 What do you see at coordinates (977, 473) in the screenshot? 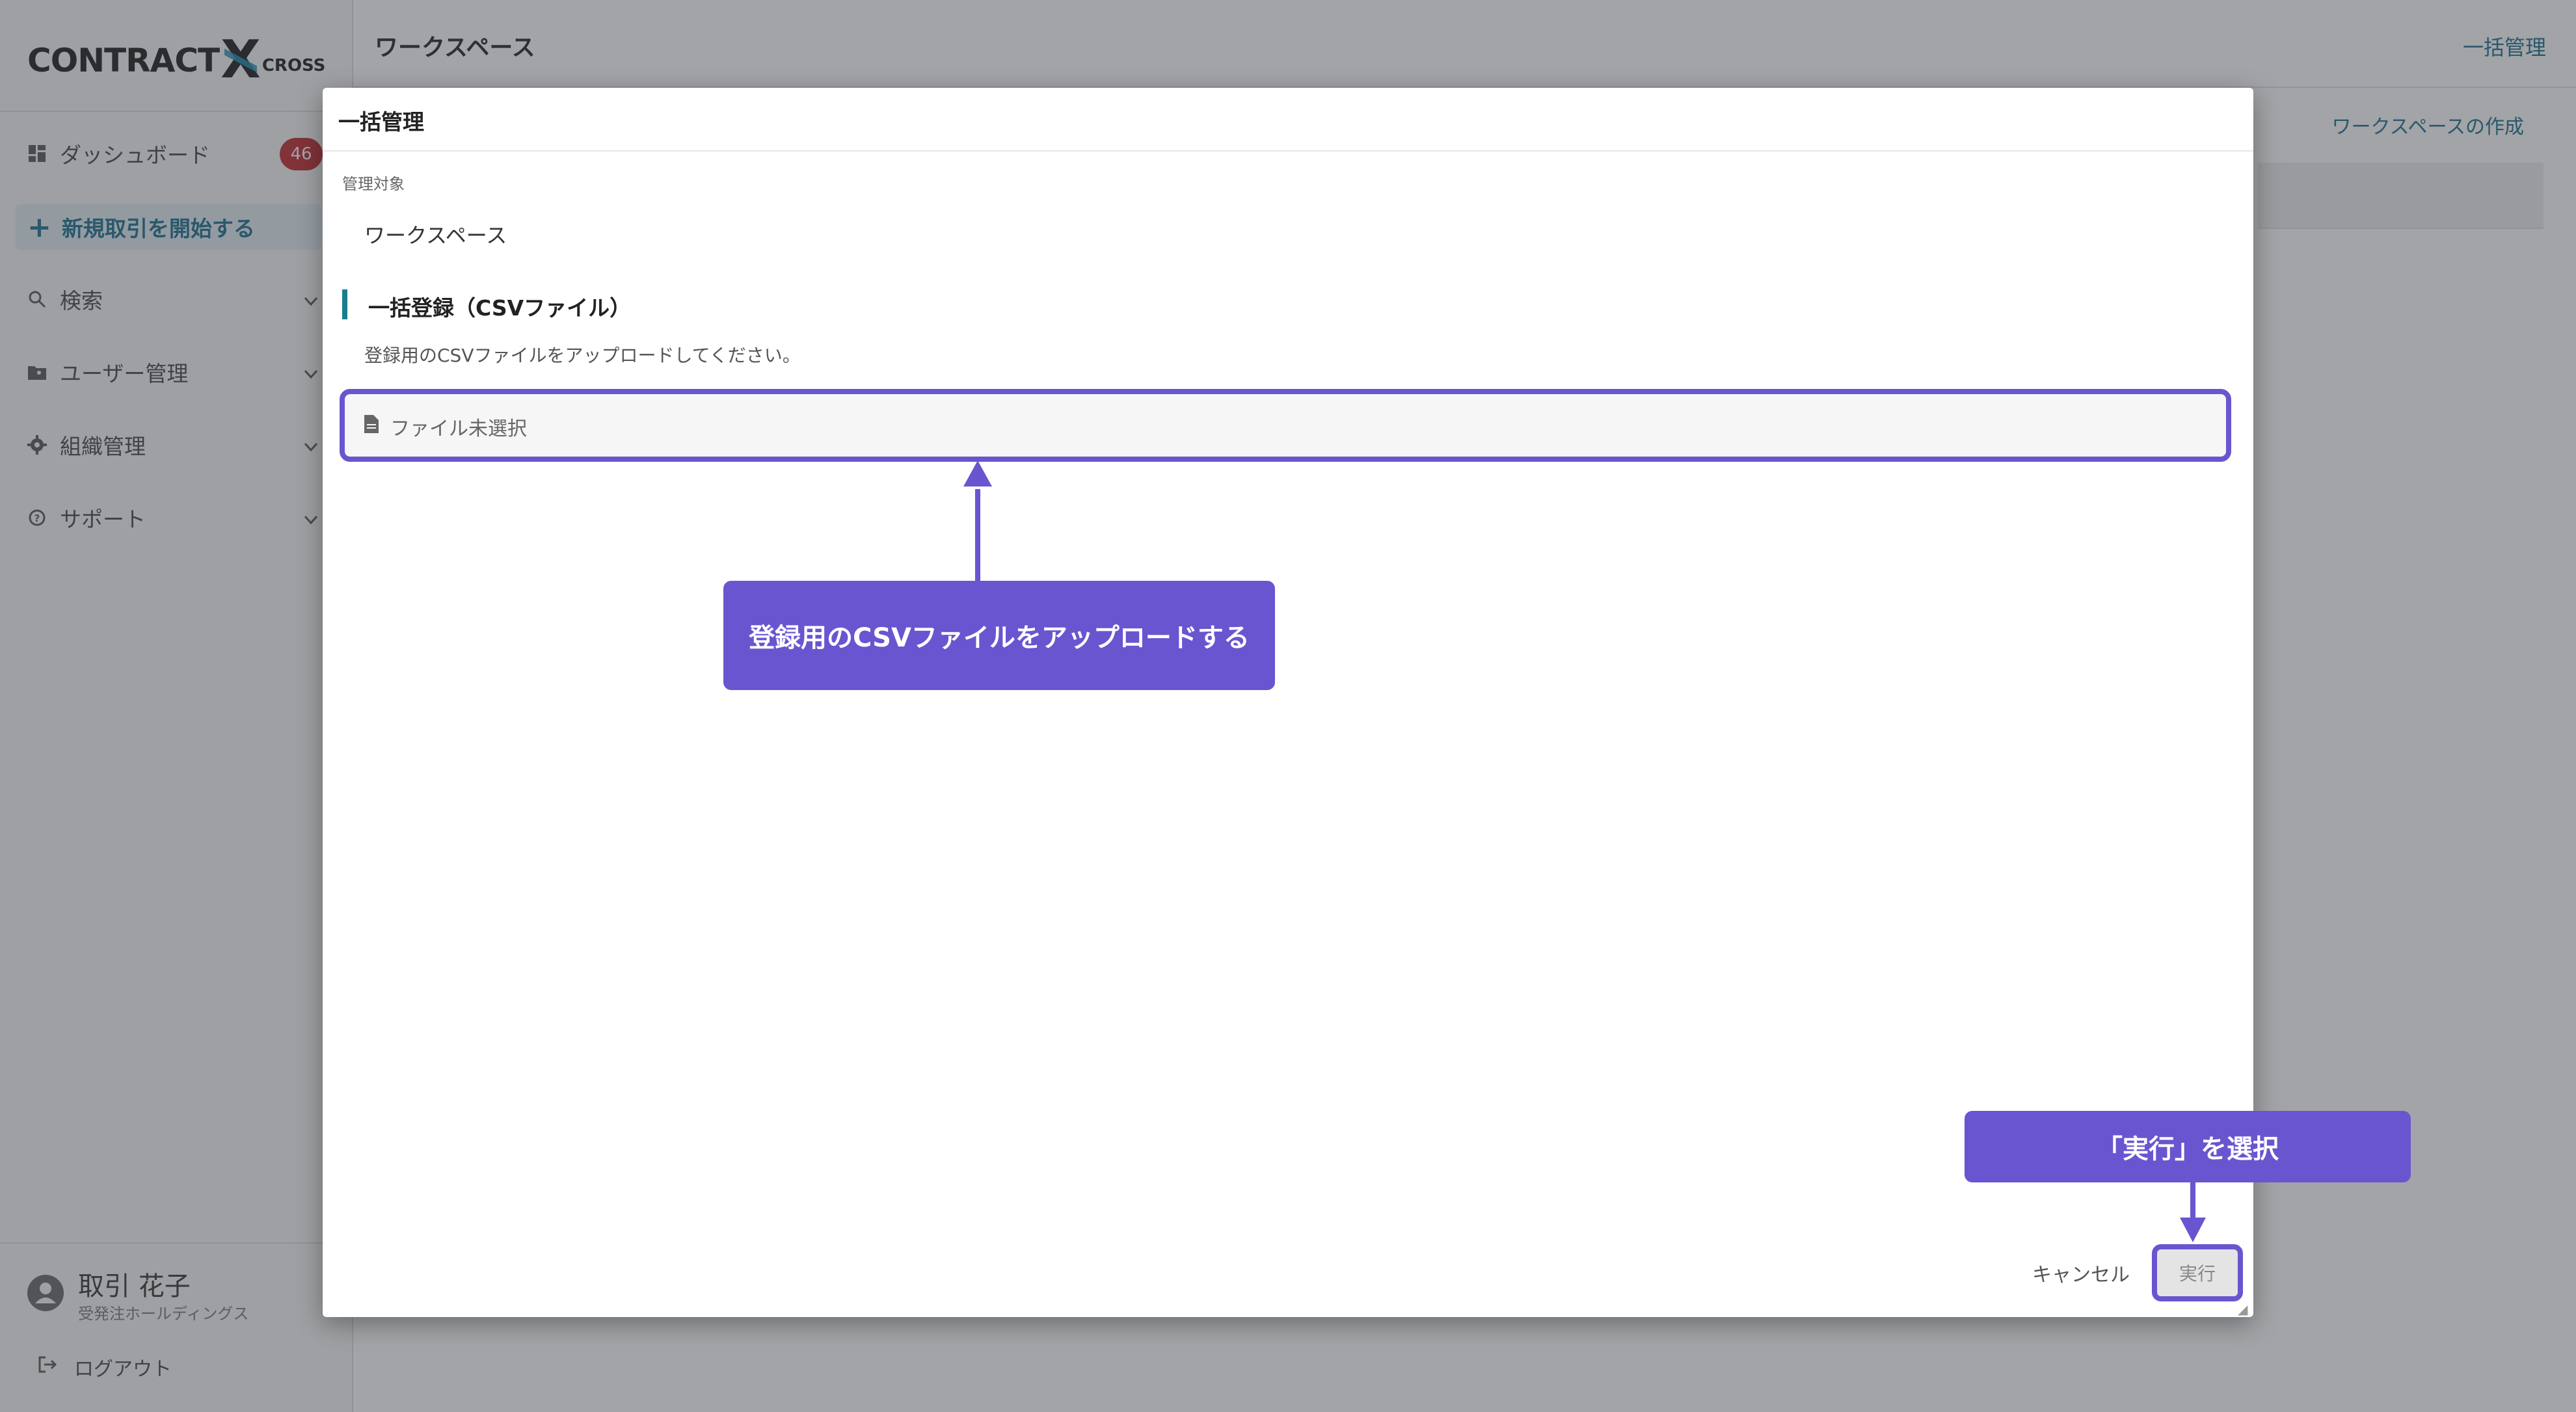
I see `upload-arrow-head` at bounding box center [977, 473].